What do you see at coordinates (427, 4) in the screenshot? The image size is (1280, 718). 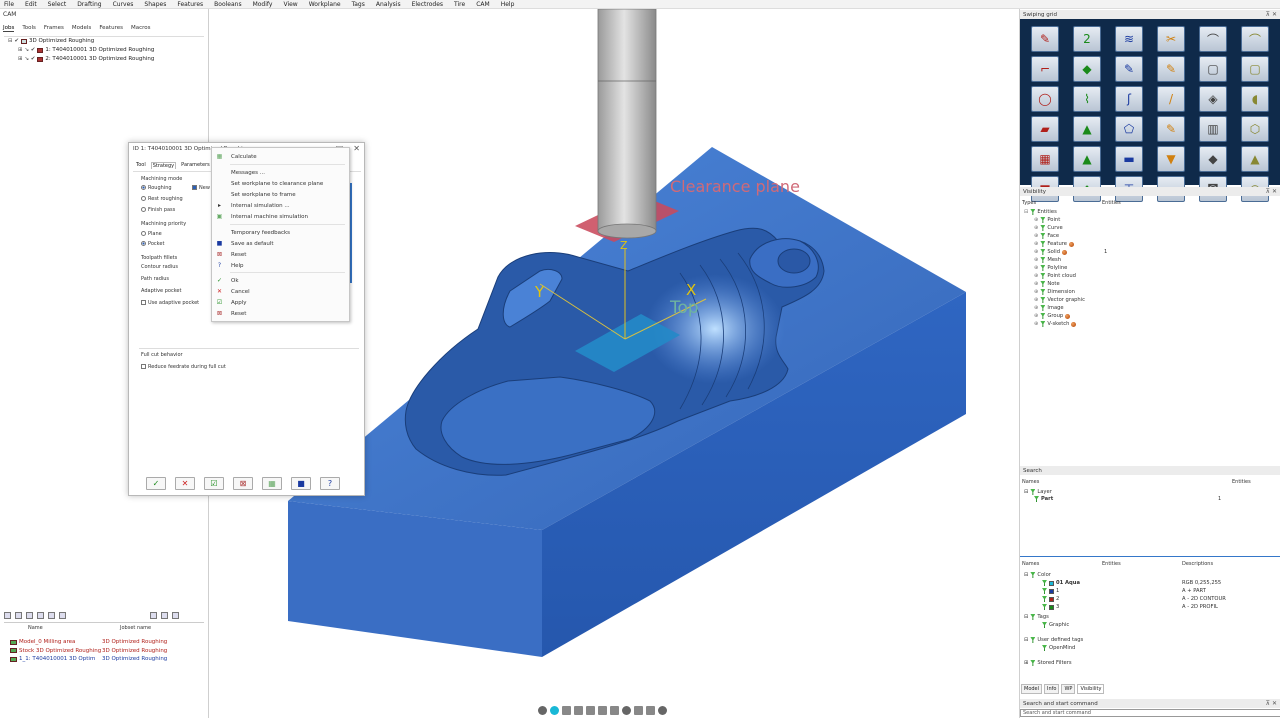 I see `menu-electrodes: Electrodes` at bounding box center [427, 4].